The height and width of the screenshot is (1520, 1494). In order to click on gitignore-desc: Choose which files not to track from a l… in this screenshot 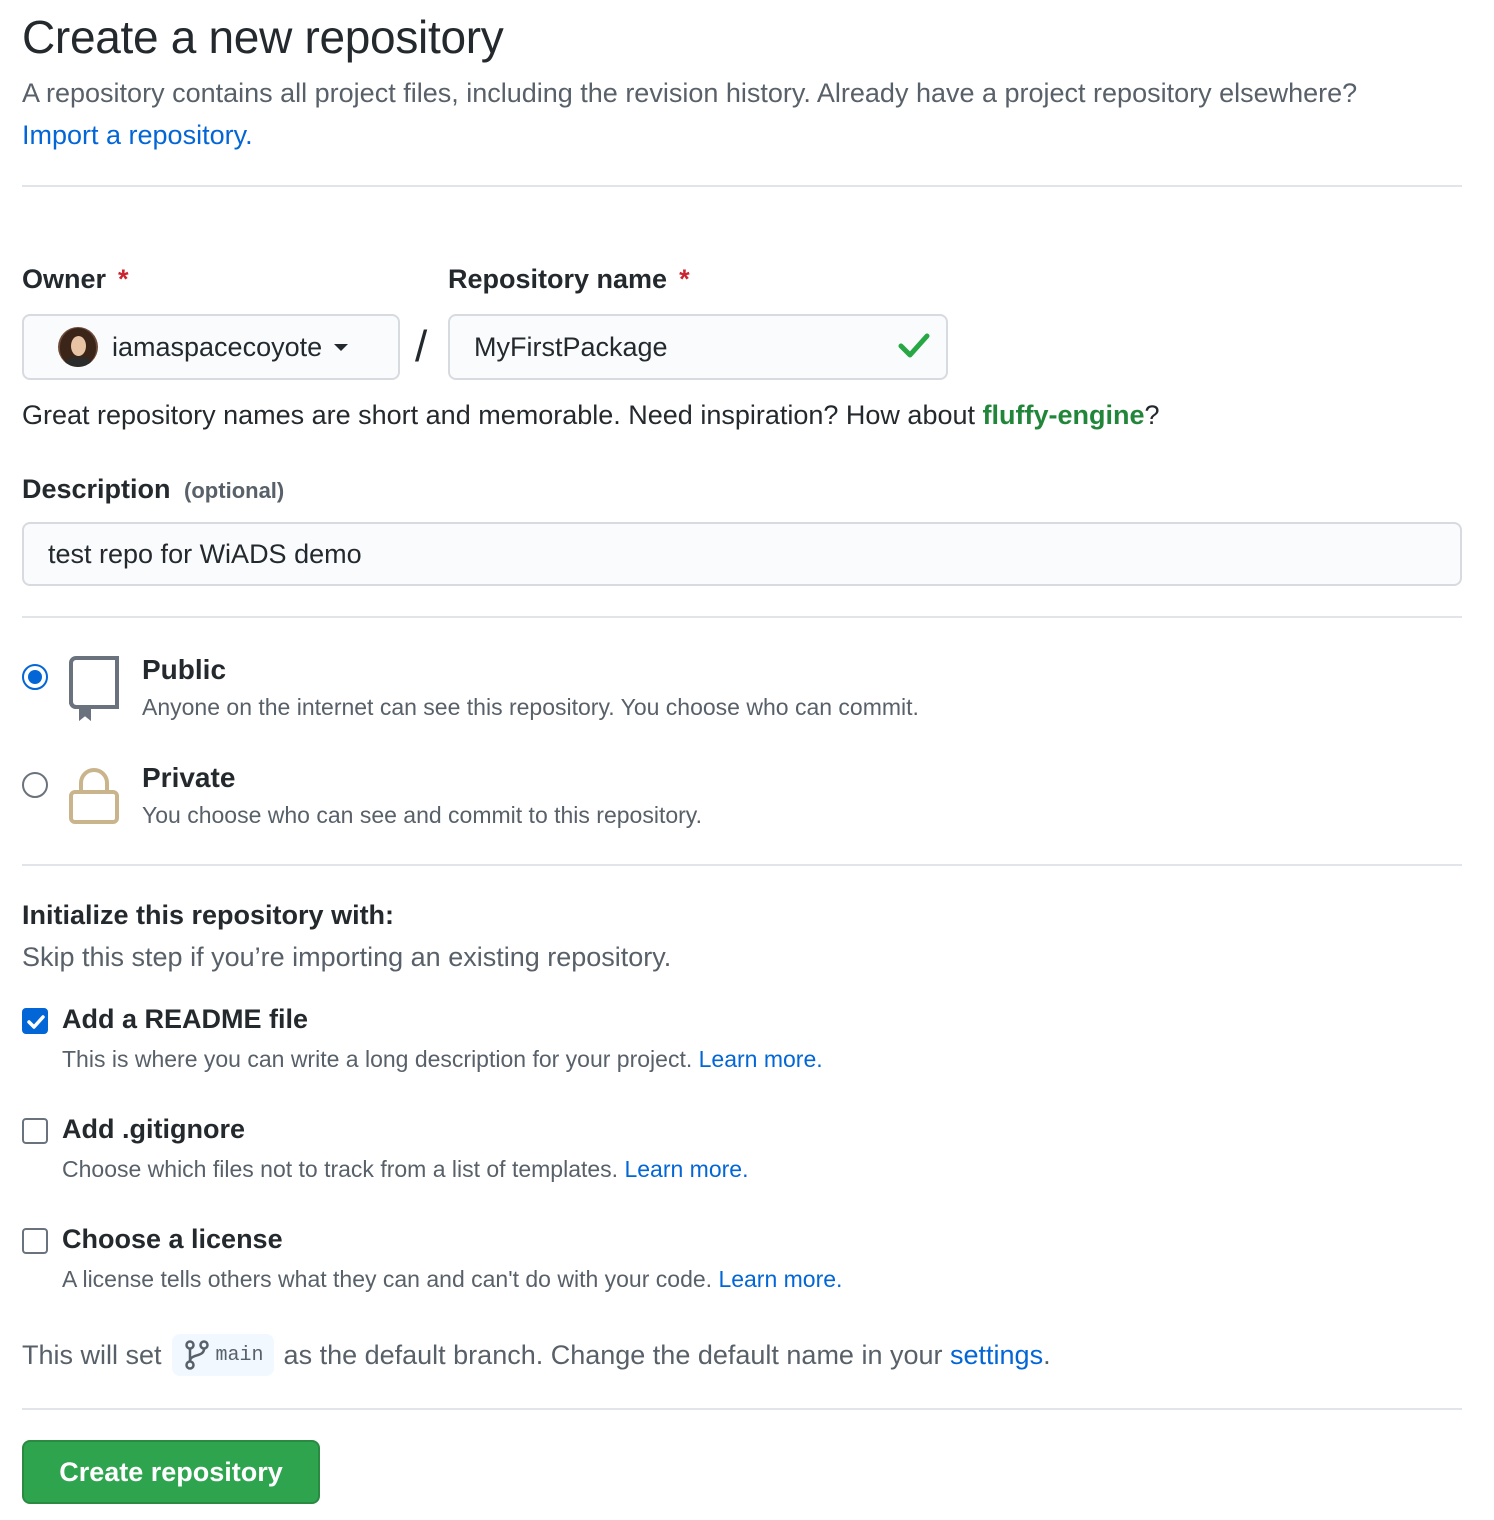, I will do `click(405, 1169)`.